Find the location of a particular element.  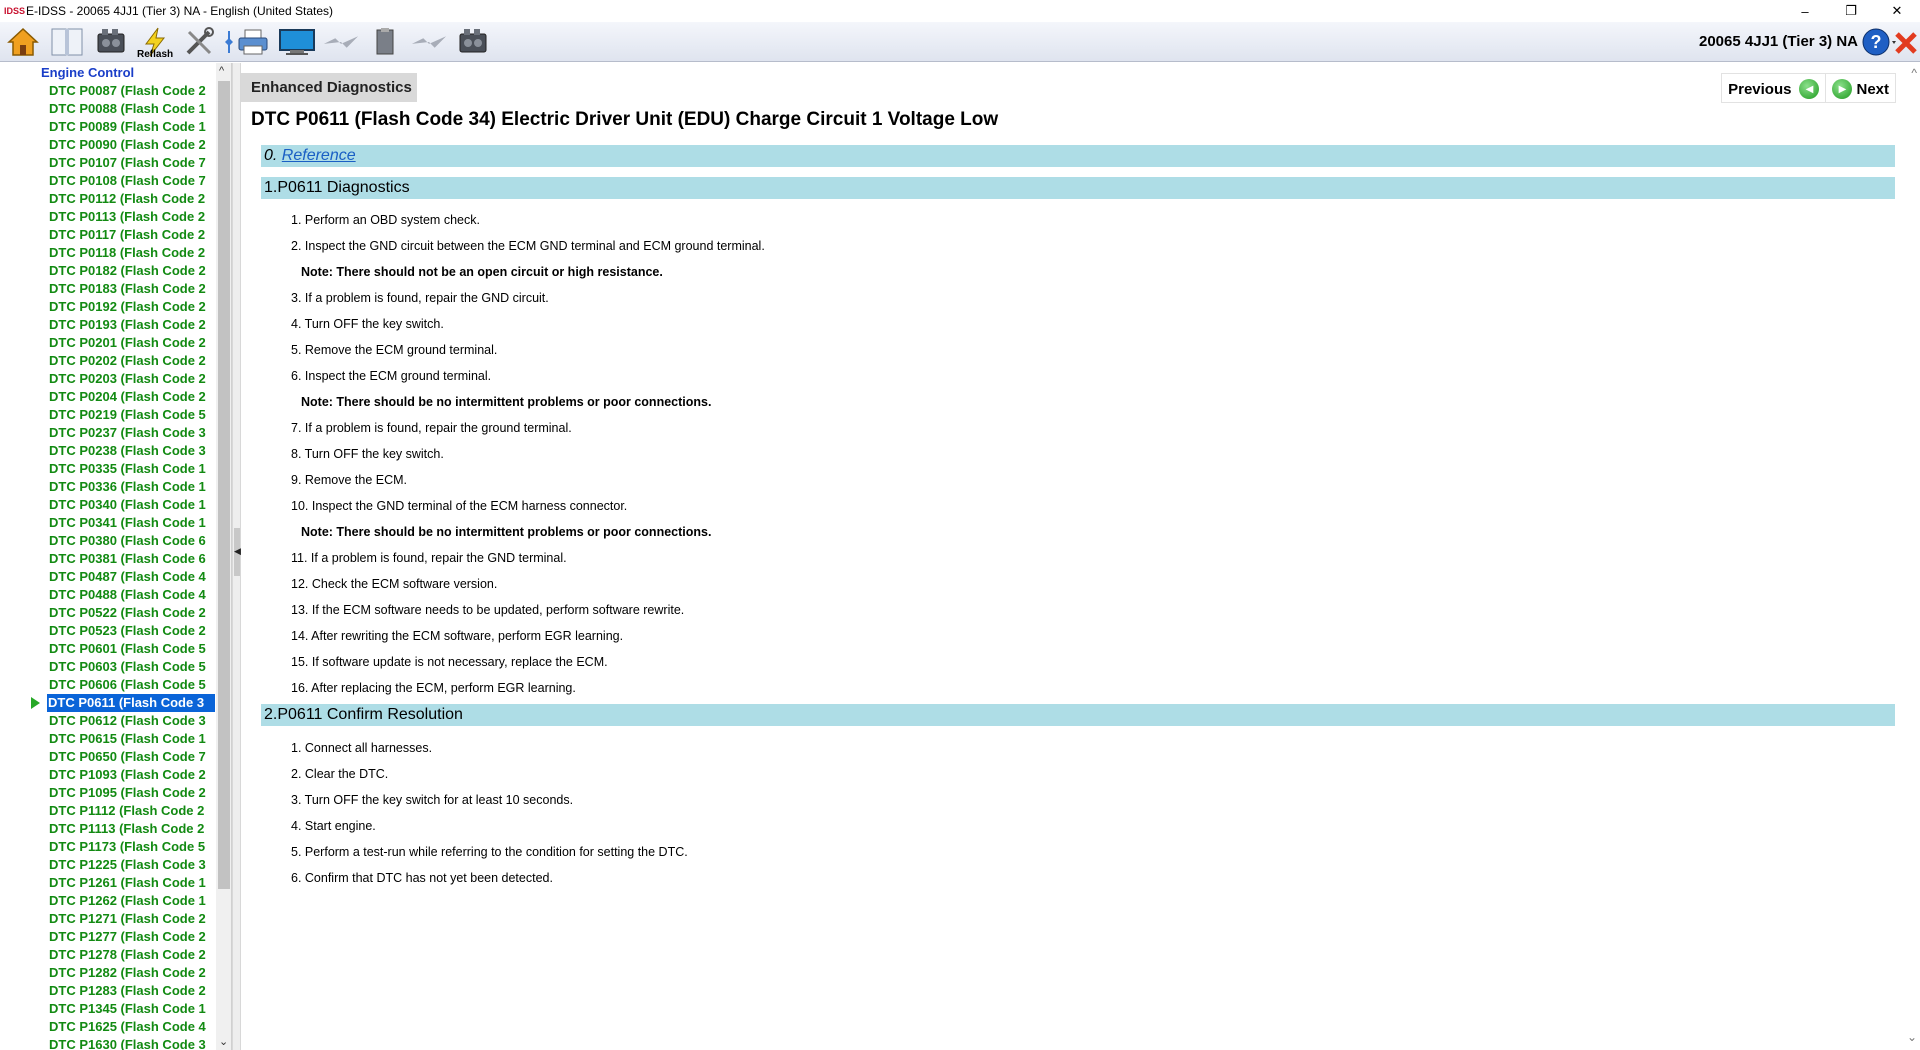

lightning-disabled-icon is located at coordinates (429, 41).